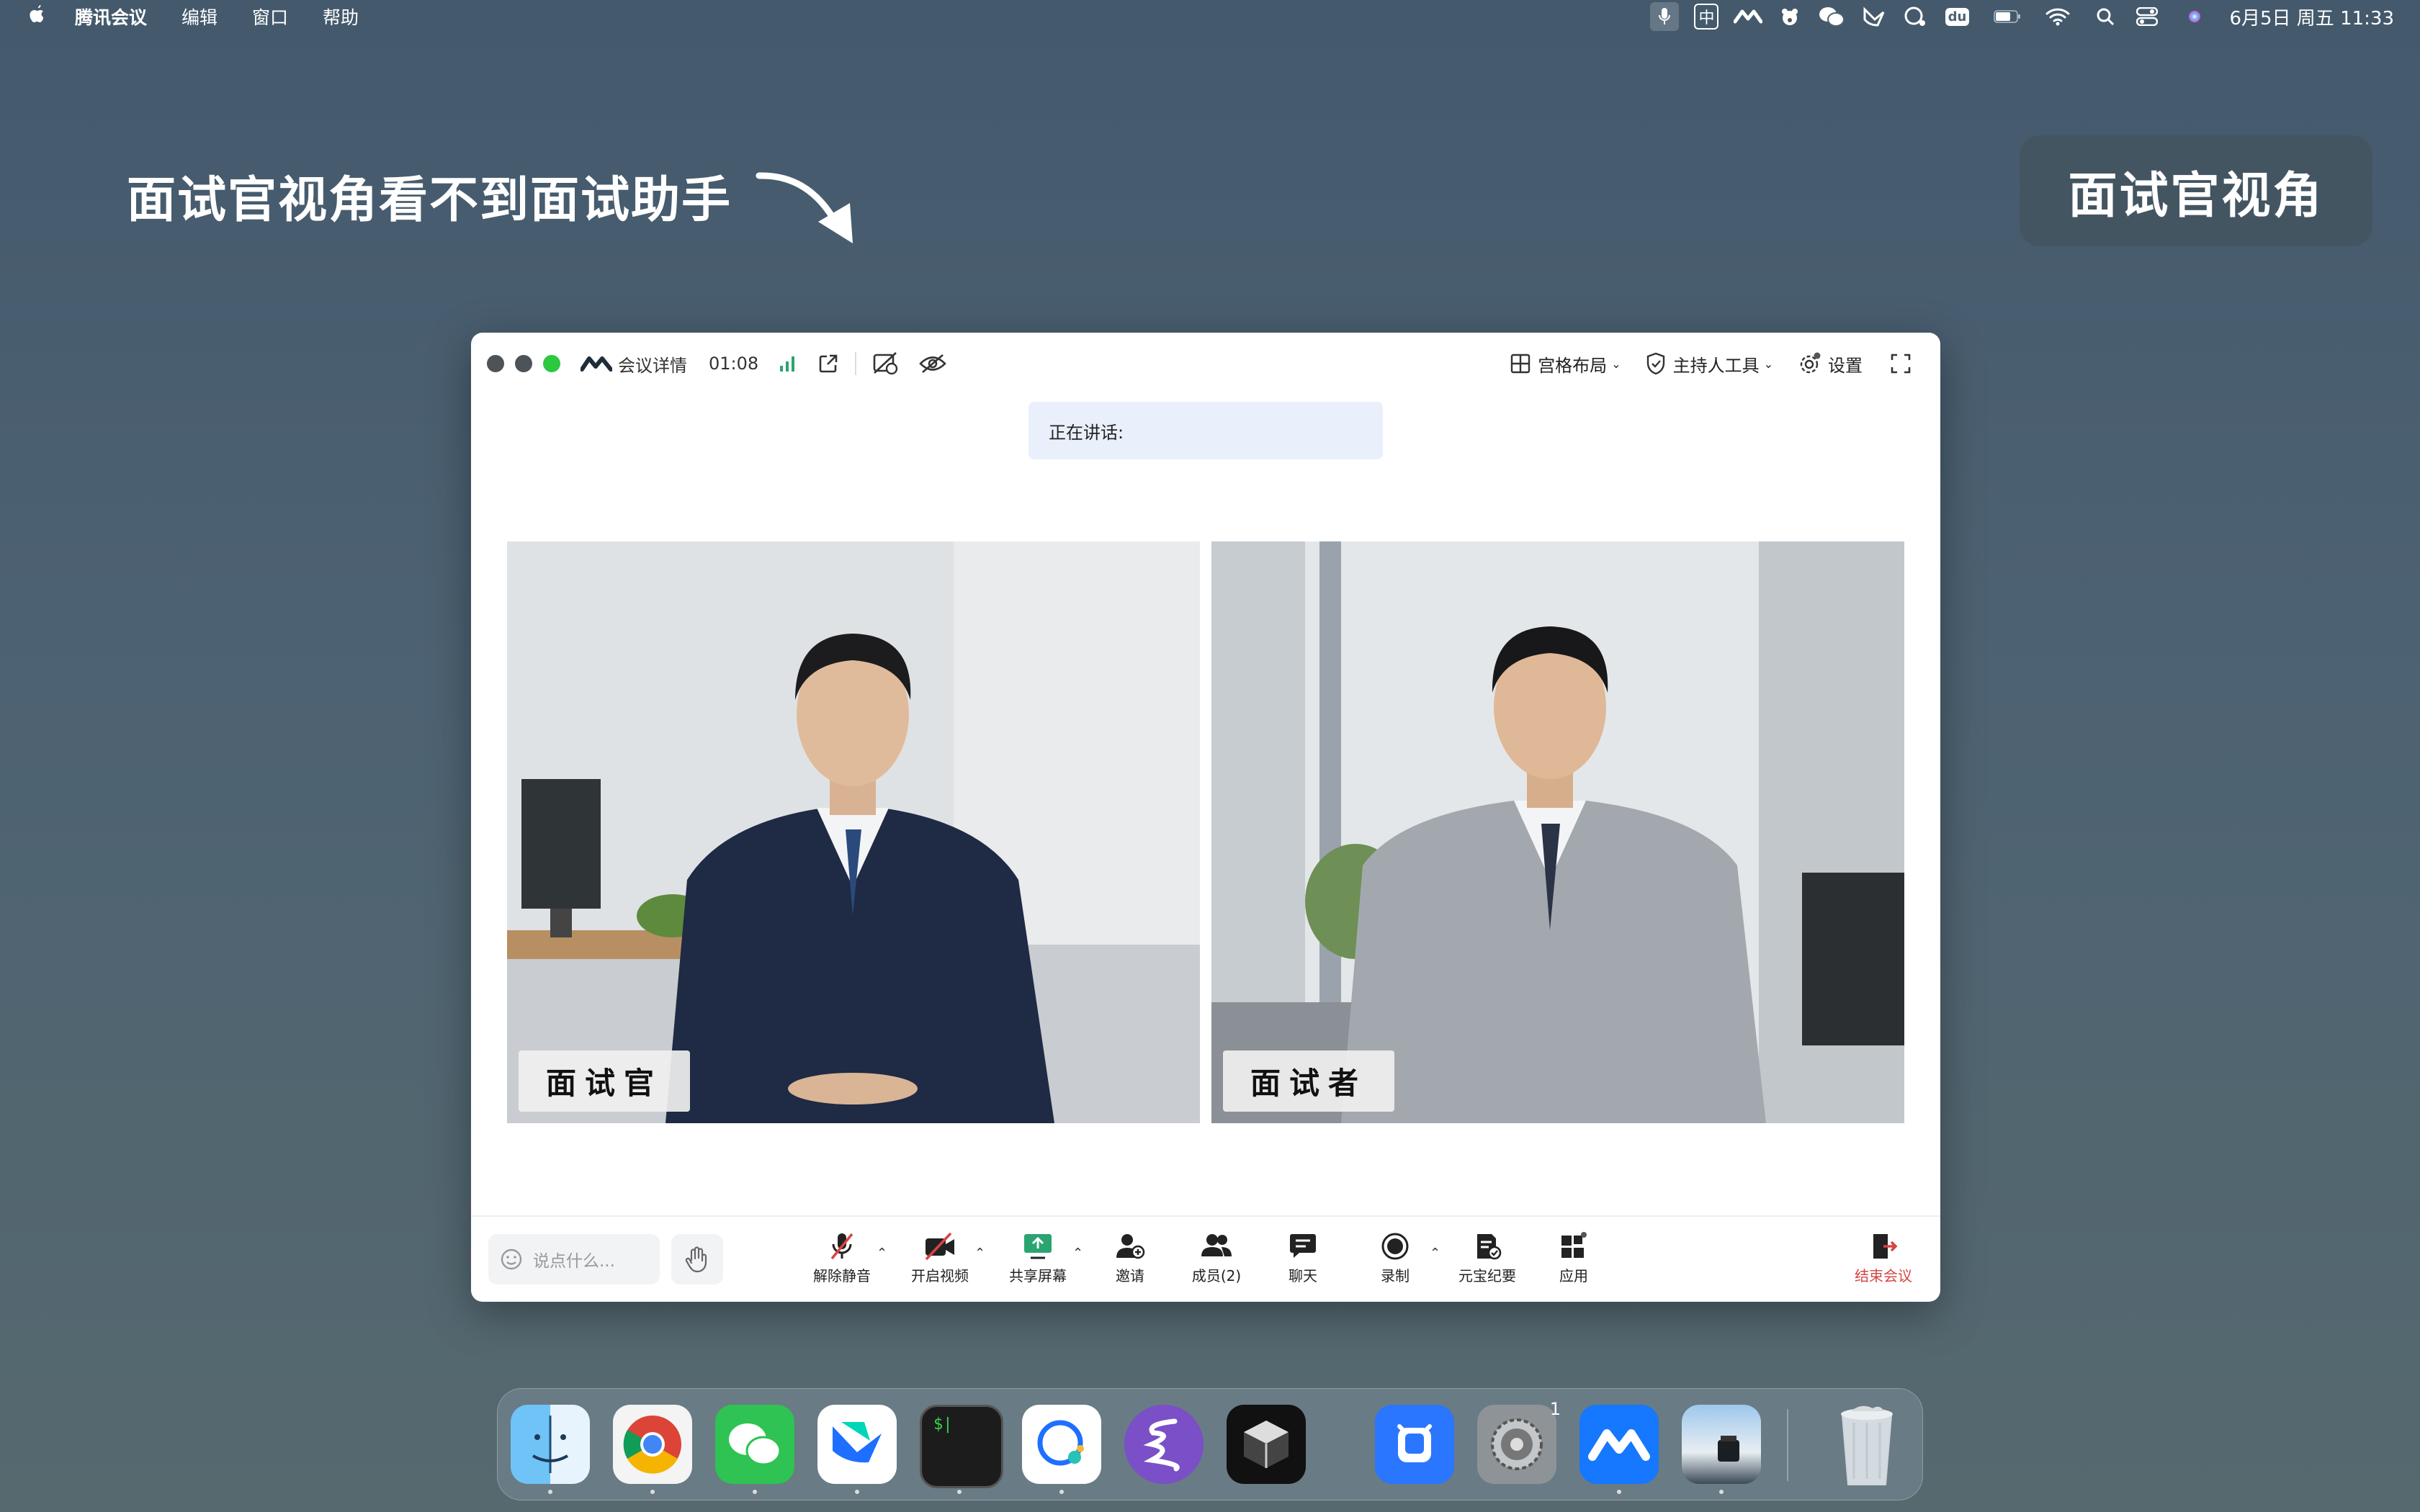  I want to click on input-method-icon: 中, so click(1706, 16).